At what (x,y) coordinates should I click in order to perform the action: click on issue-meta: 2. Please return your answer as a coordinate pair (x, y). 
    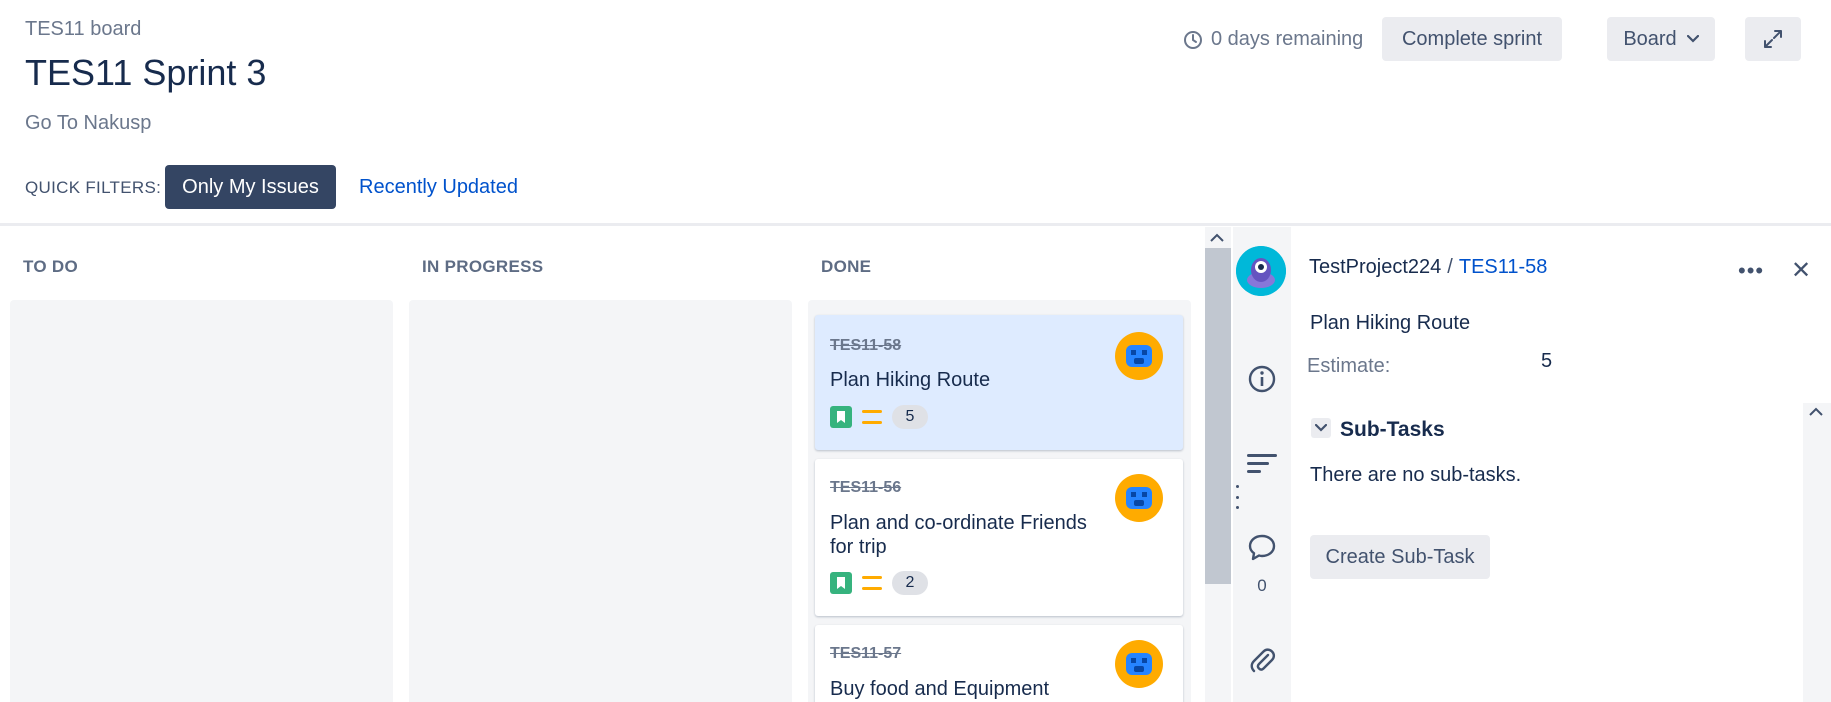
    Looking at the image, I should click on (879, 583).